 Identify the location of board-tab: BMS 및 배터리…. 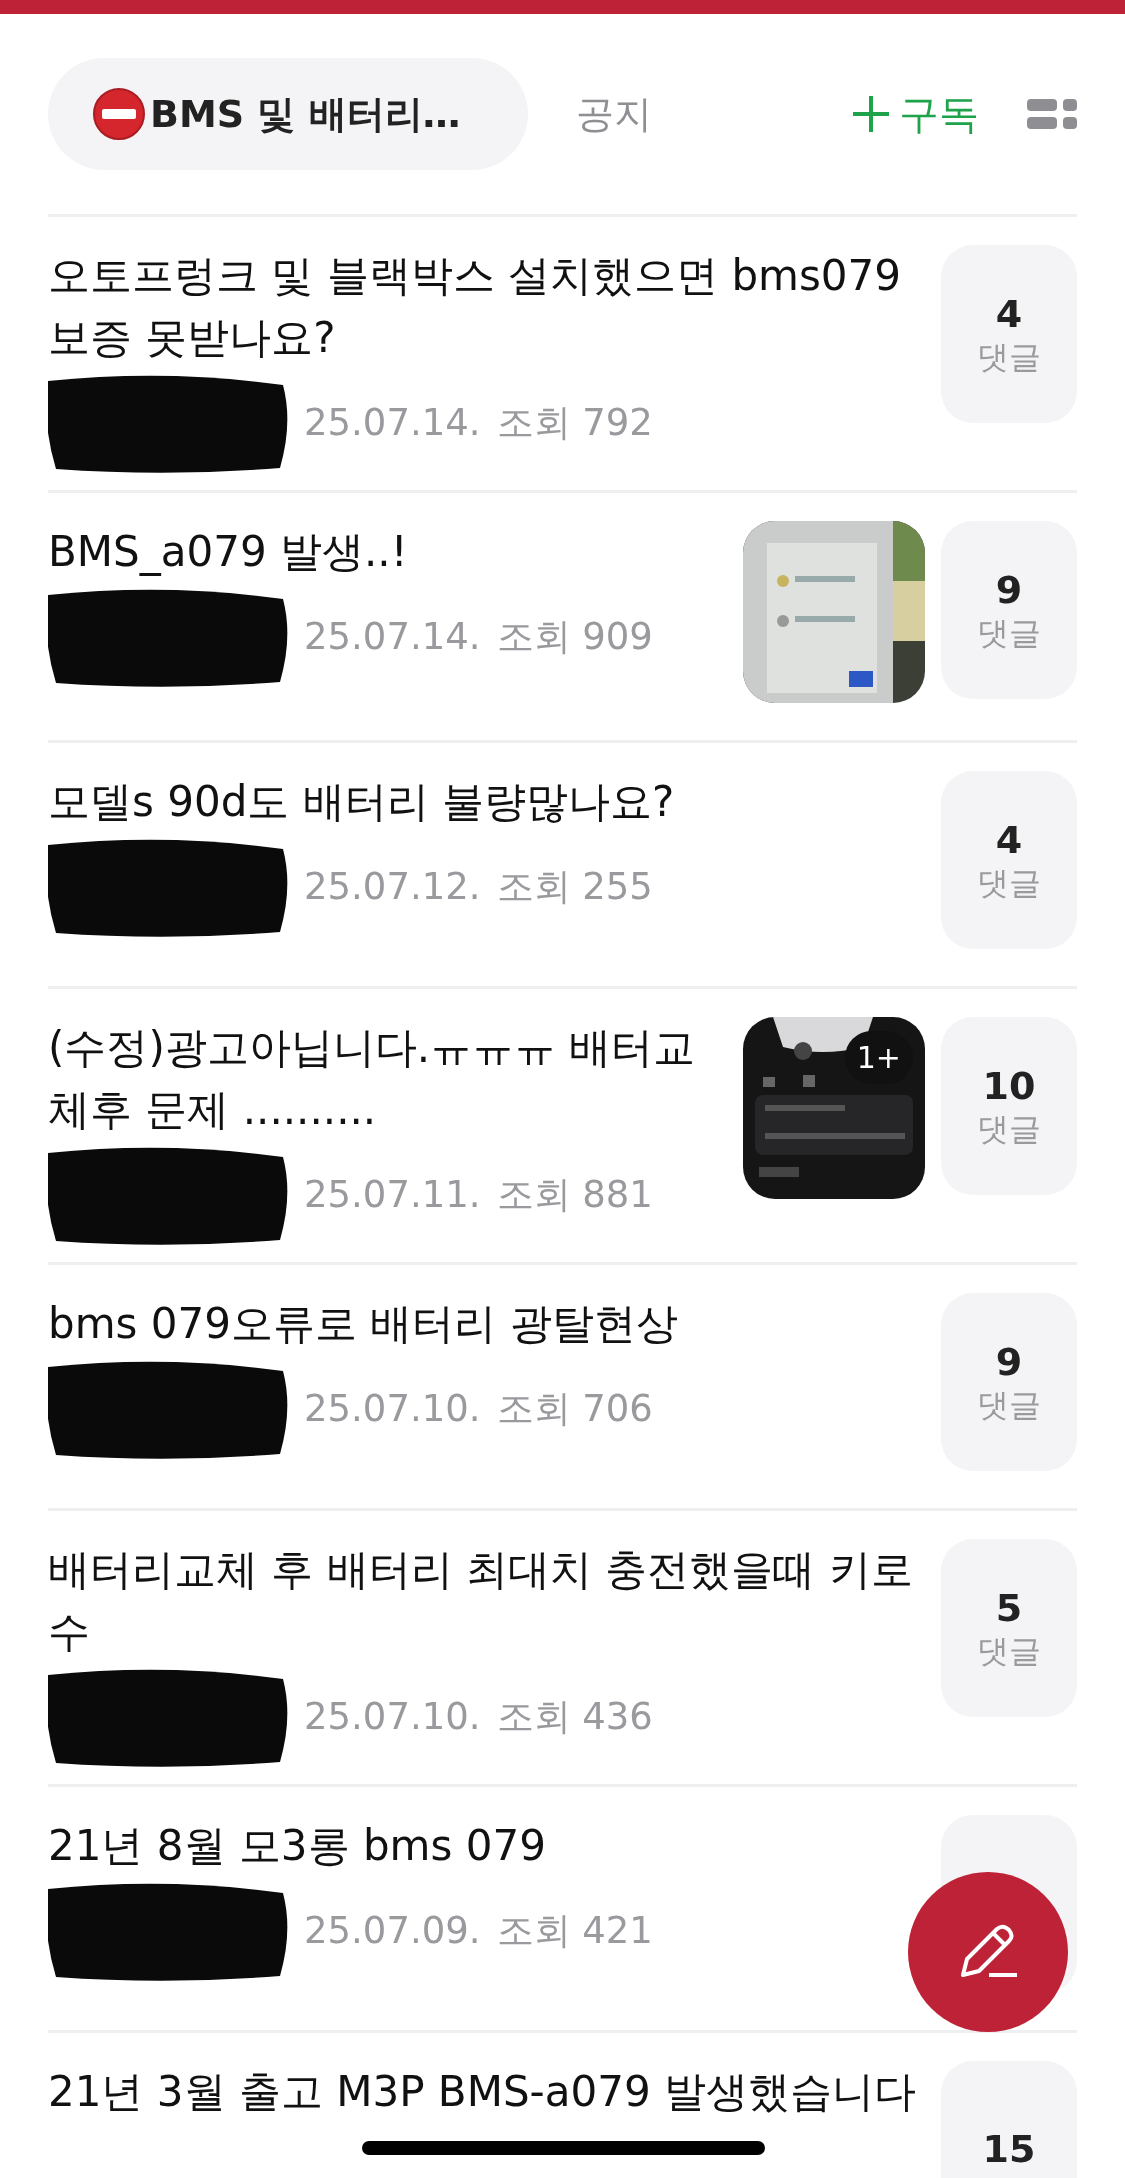
(288, 114).